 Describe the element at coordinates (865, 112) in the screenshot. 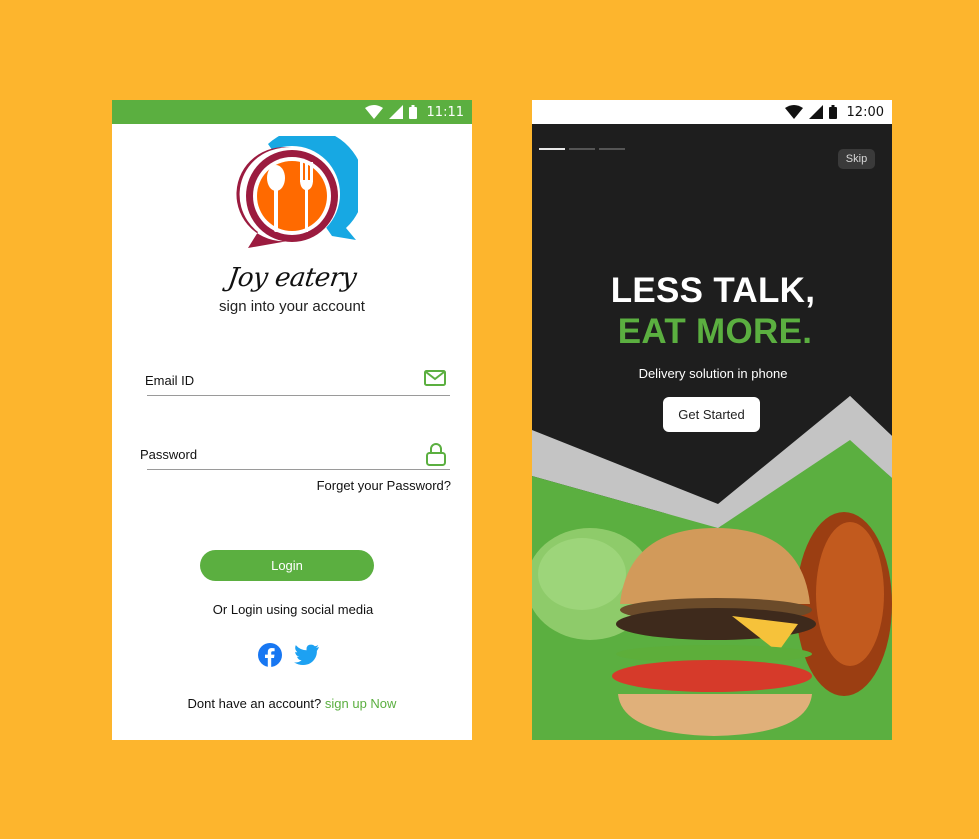

I see `status-time: 12:00` at that location.